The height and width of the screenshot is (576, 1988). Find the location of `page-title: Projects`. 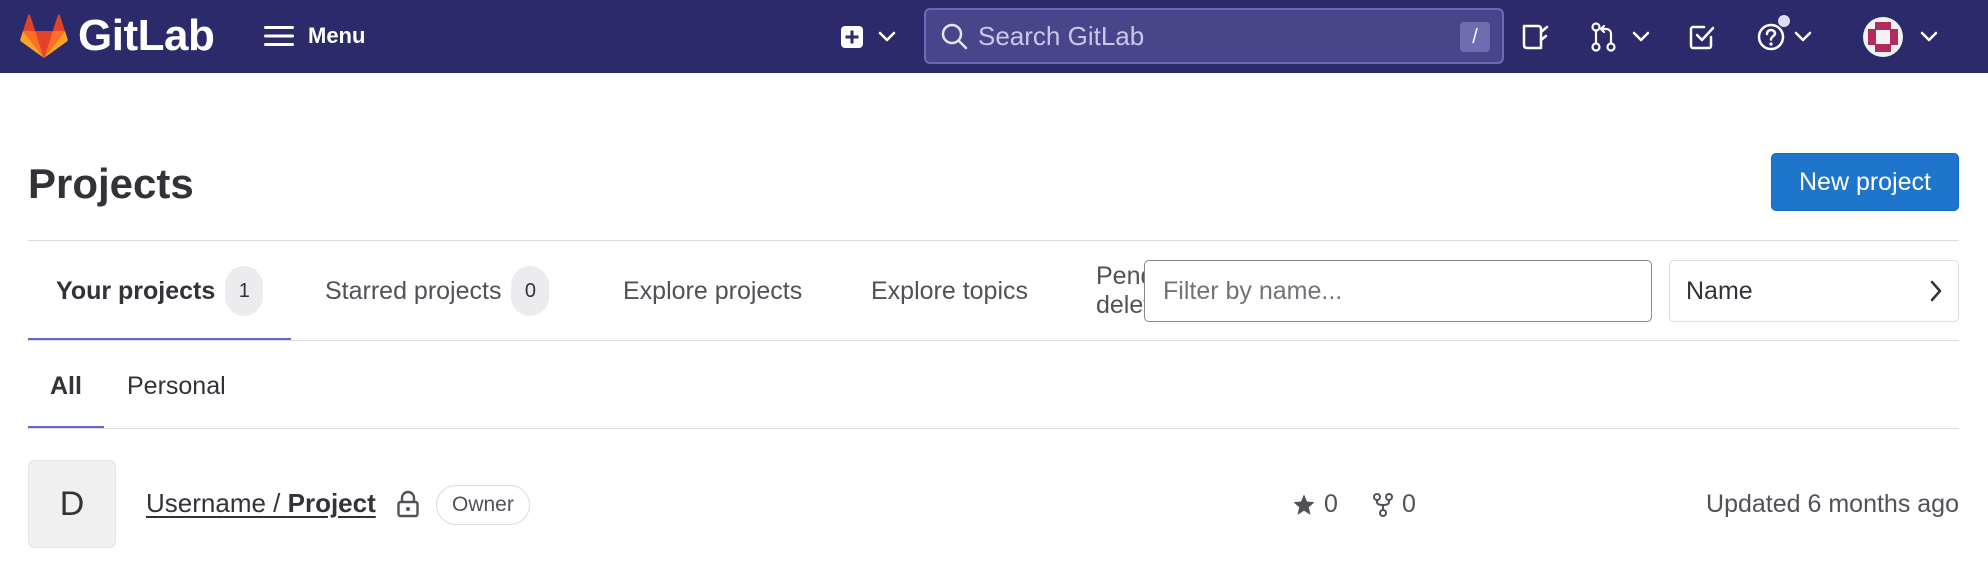

page-title: Projects is located at coordinates (111, 183).